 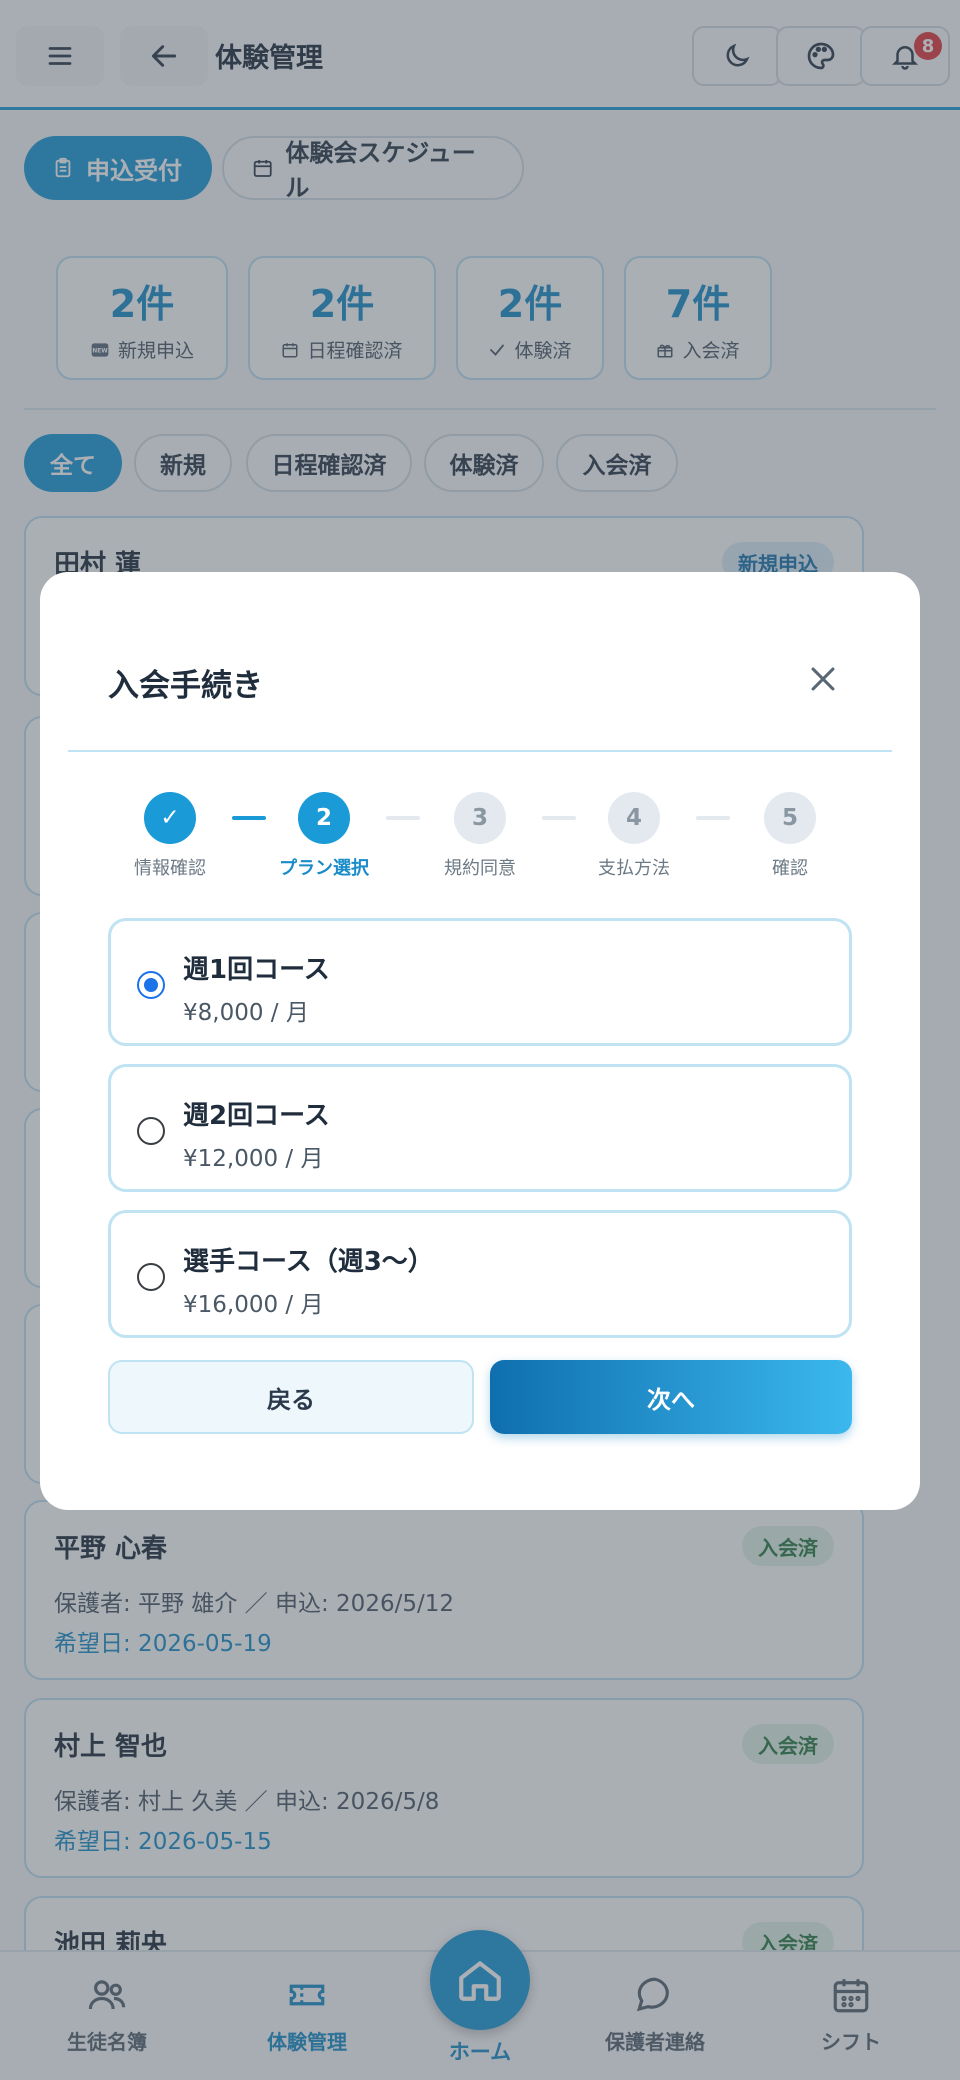 I want to click on plan-name: 週2回コース, so click(x=256, y=1116).